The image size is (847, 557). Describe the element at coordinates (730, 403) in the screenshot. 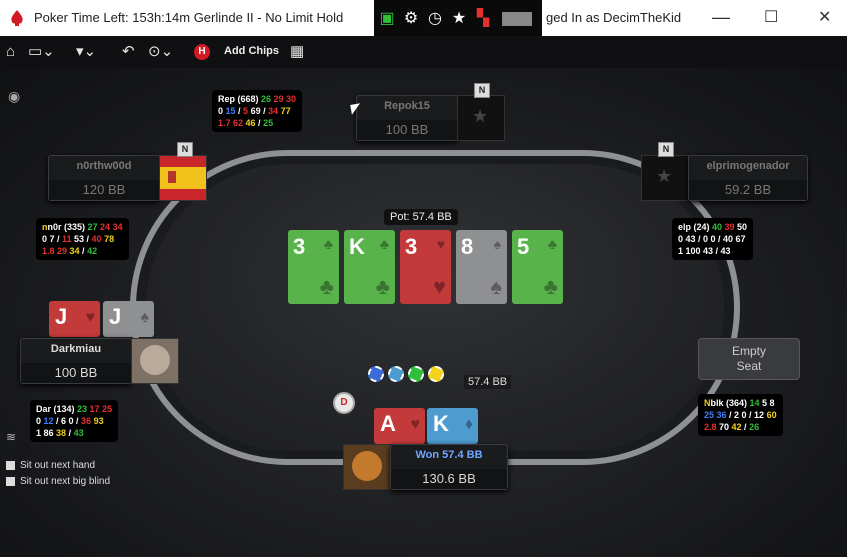

I see `hud-stat: blk (364)` at that location.